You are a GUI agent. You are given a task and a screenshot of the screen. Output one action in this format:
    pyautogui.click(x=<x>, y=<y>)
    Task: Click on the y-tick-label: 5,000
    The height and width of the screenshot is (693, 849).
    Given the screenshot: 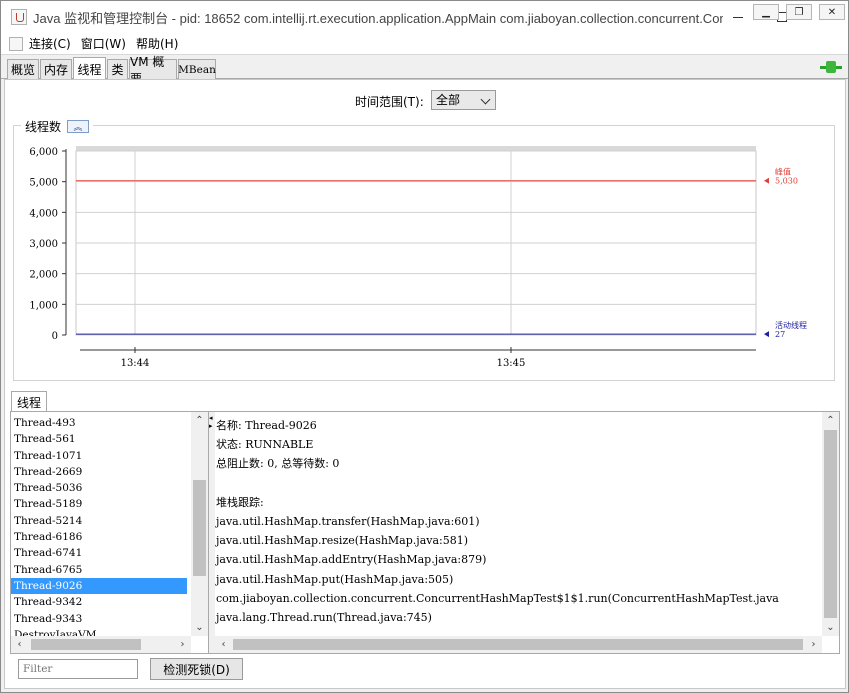 What is the action you would take?
    pyautogui.click(x=43, y=183)
    